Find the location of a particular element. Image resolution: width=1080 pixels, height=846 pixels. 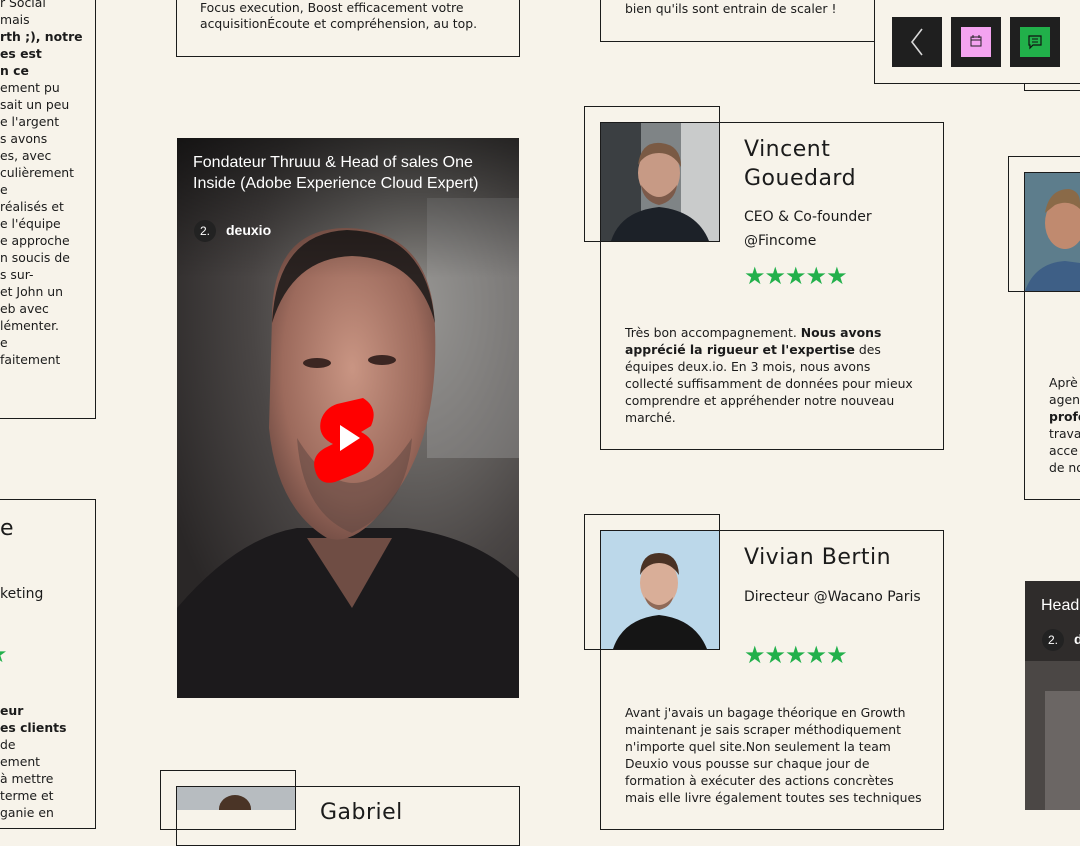

left-review-line: lémenter. is located at coordinates (29, 325).